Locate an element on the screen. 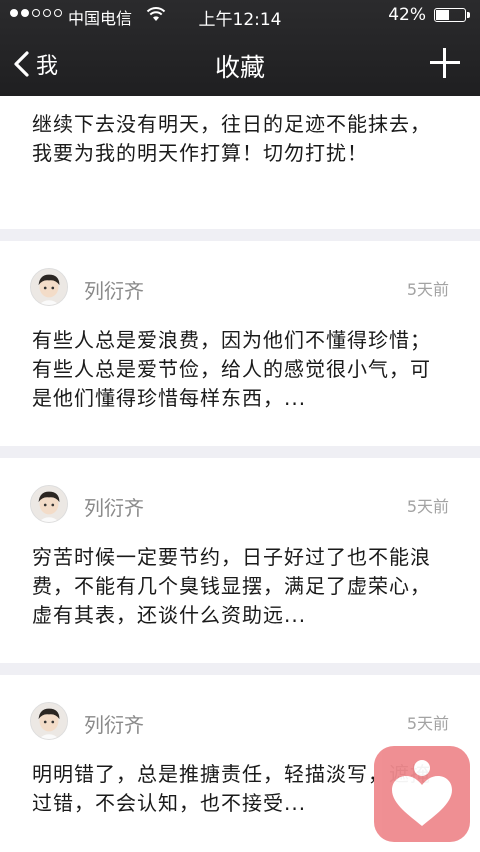  page-title: 收藏 is located at coordinates (239, 67).